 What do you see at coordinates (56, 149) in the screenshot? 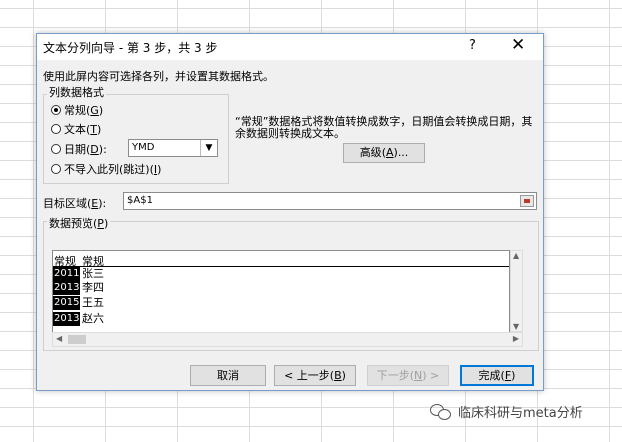
I see `radio-date-indicator` at bounding box center [56, 149].